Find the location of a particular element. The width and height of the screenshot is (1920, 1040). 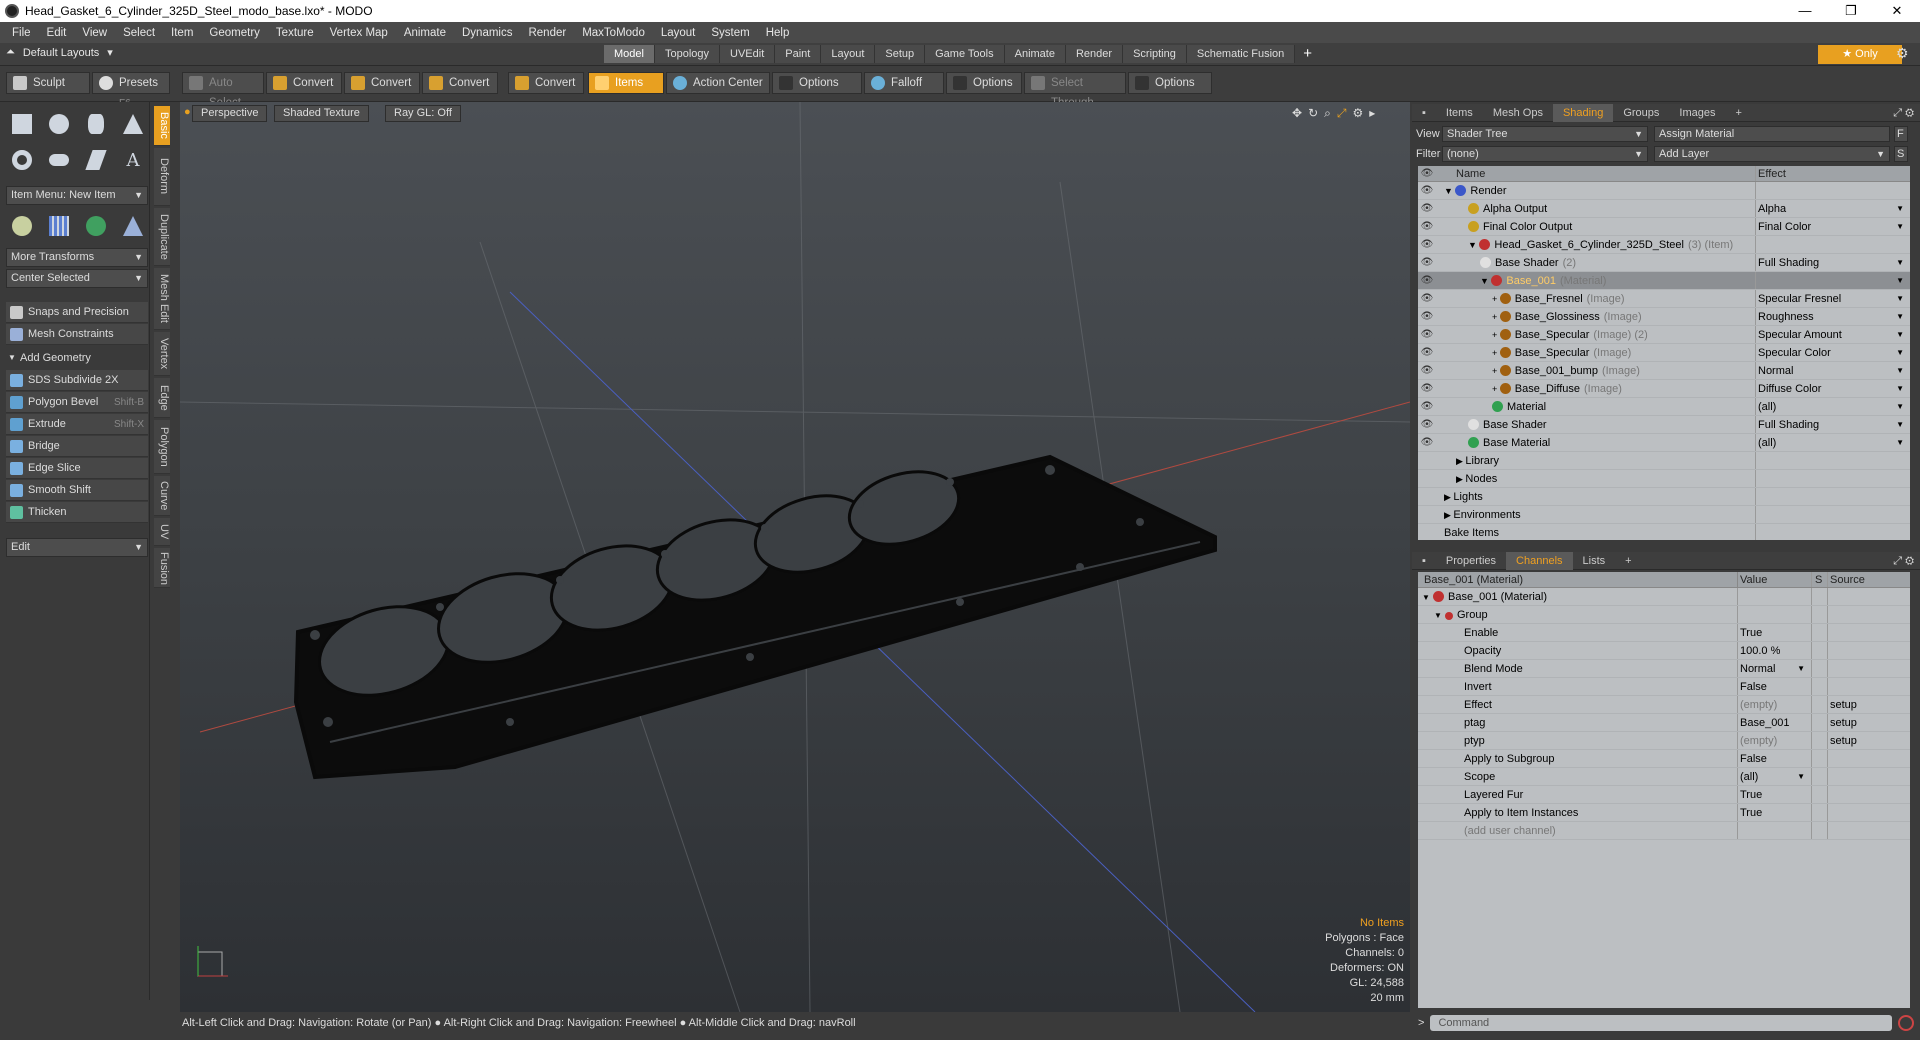

add-tab-button: + is located at coordinates (1738, 113).